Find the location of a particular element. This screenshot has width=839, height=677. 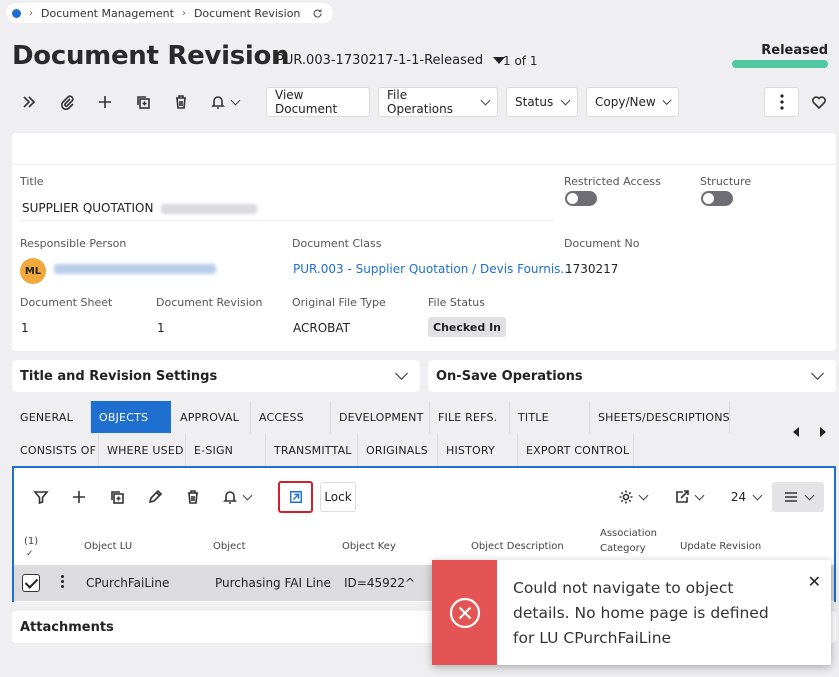

view-mode-menu is located at coordinates (798, 497).